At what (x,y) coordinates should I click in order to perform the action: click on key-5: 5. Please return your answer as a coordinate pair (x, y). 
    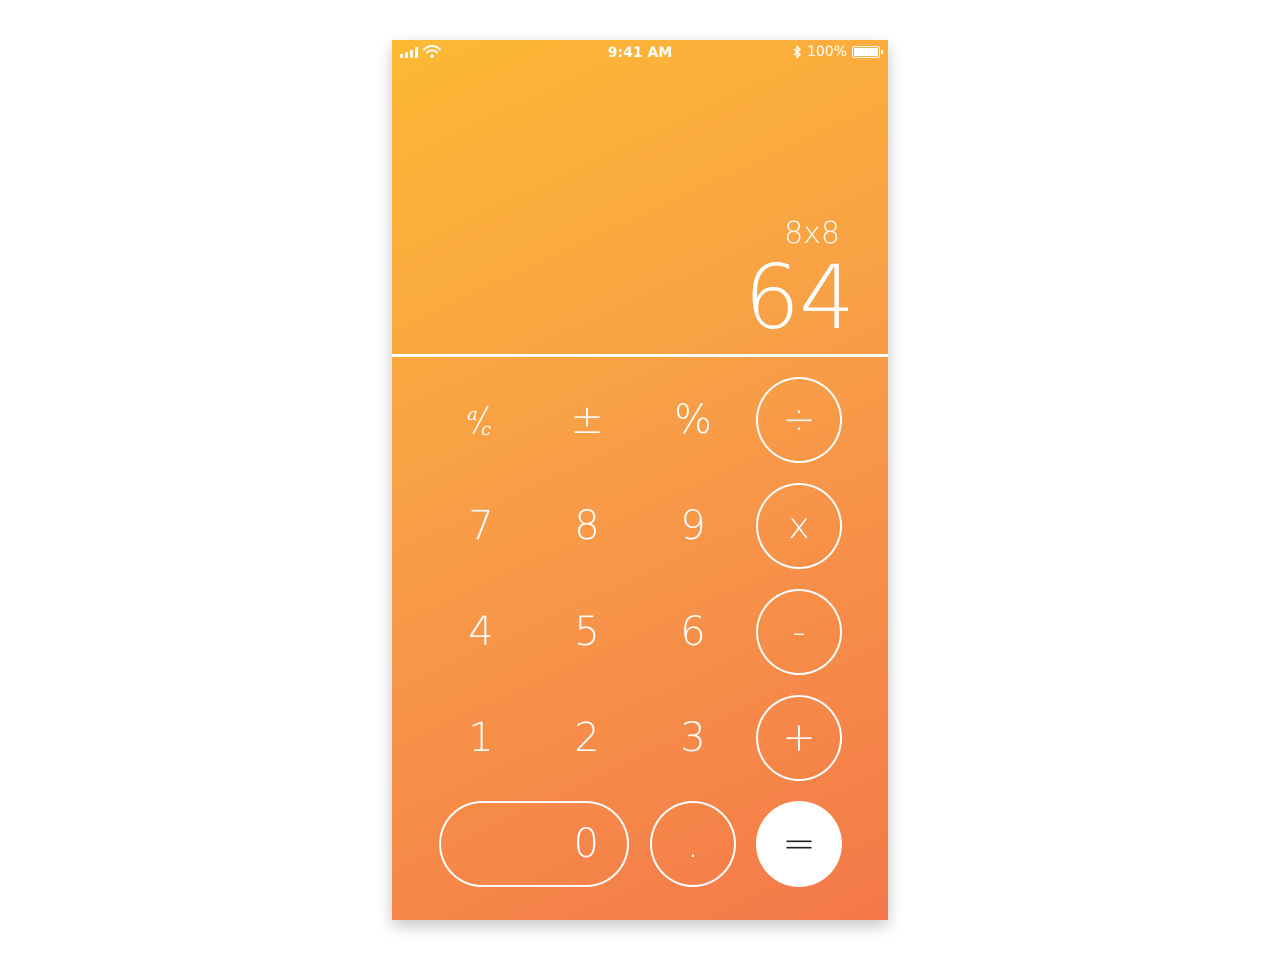
    Looking at the image, I should click on (587, 632).